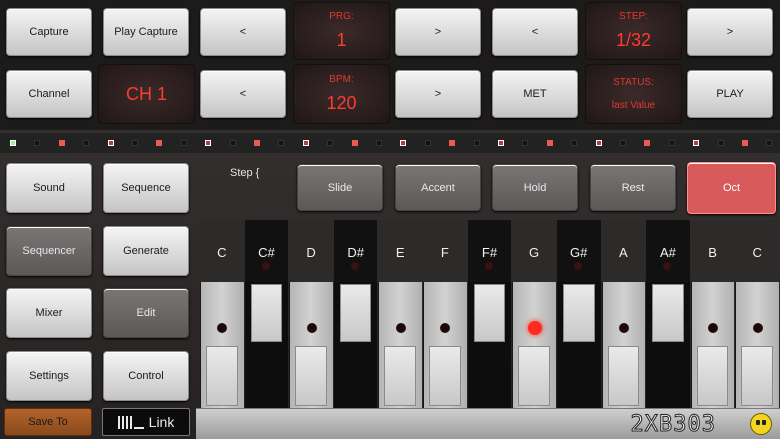 This screenshot has width=780, height=439. I want to click on octave-button: Oct, so click(731, 188).